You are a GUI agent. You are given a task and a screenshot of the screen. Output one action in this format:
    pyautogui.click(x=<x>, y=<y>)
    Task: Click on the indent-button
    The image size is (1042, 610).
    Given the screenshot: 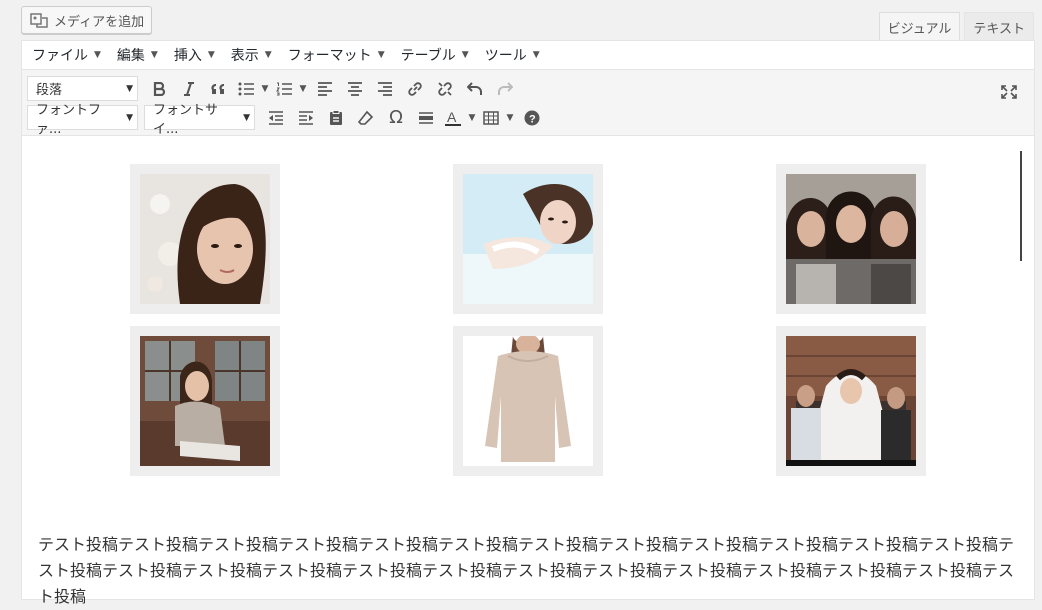 What is the action you would take?
    pyautogui.click(x=306, y=118)
    